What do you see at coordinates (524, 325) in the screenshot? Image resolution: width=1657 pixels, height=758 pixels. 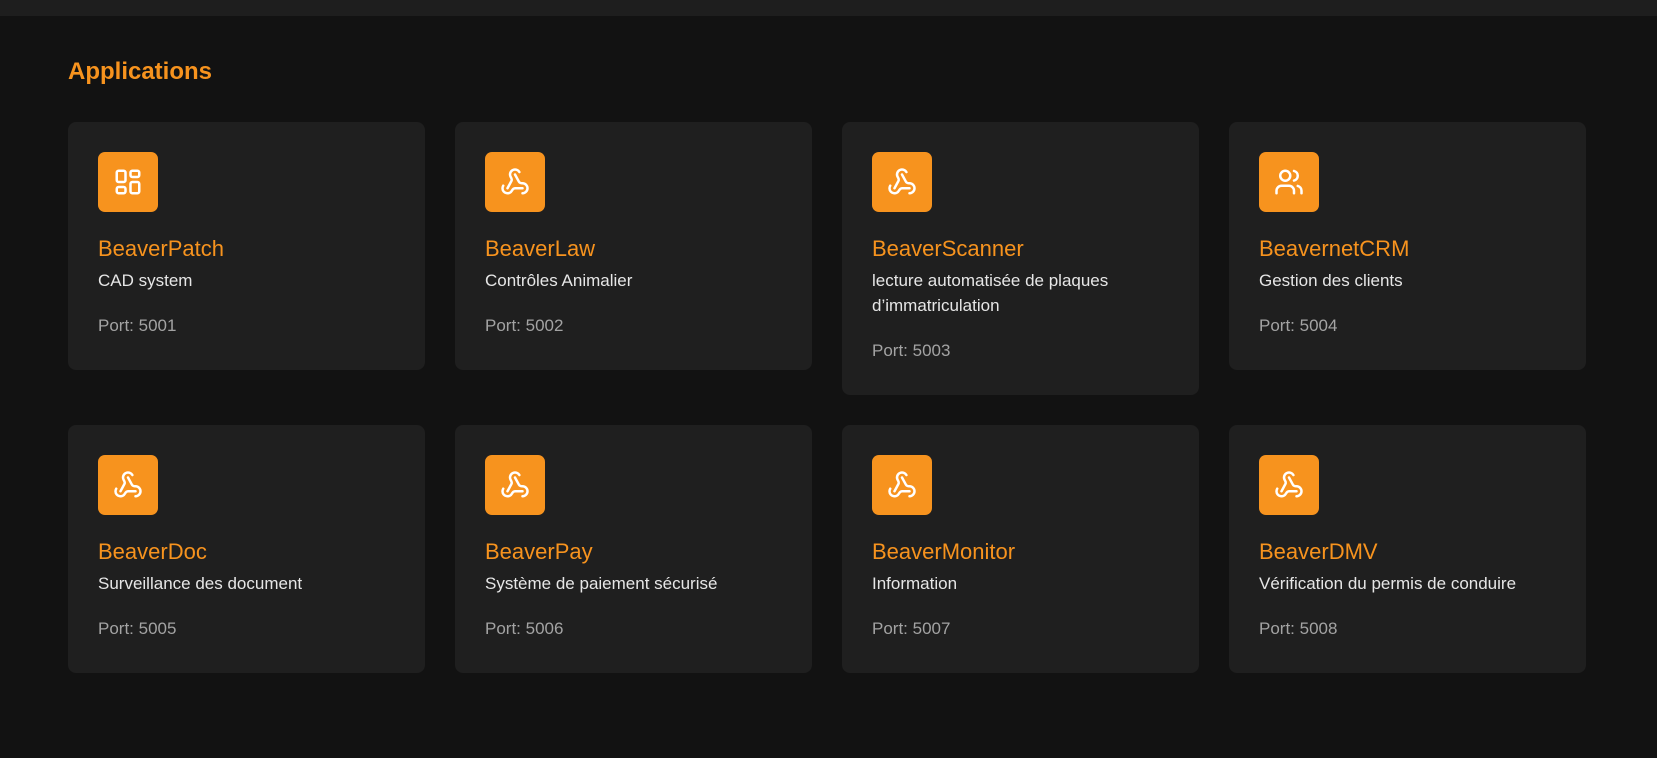 I see `app-port: Port: 5002` at bounding box center [524, 325].